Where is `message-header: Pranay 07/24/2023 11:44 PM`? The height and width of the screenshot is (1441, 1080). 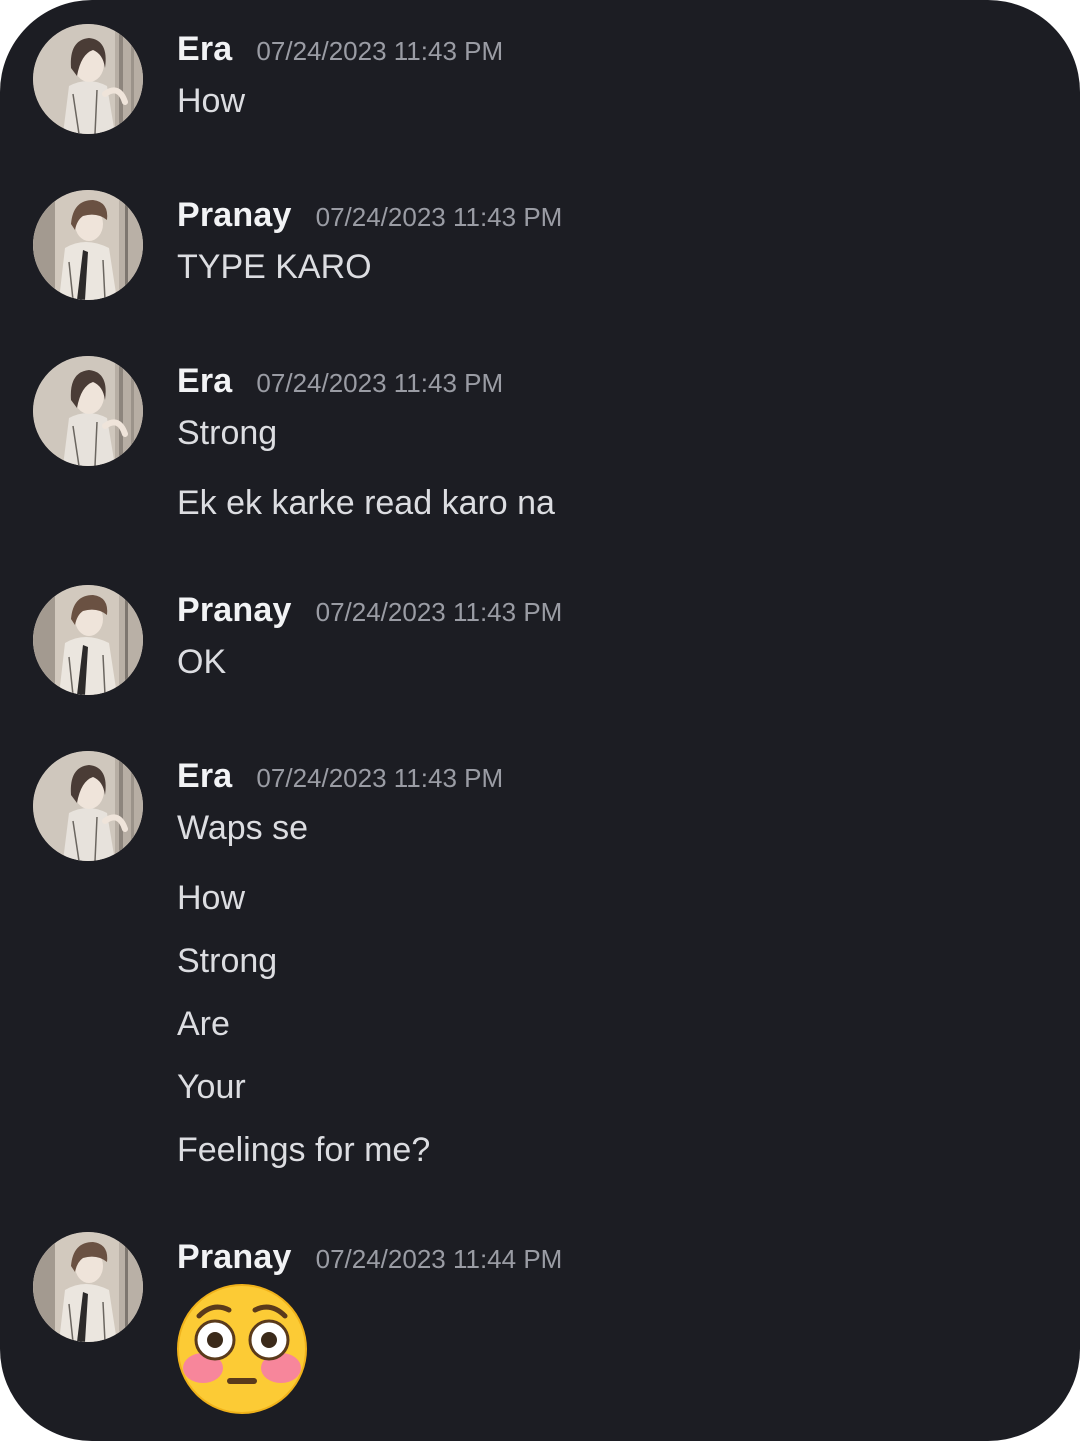 message-header: Pranay 07/24/2023 11:44 PM is located at coordinates (369, 1260).